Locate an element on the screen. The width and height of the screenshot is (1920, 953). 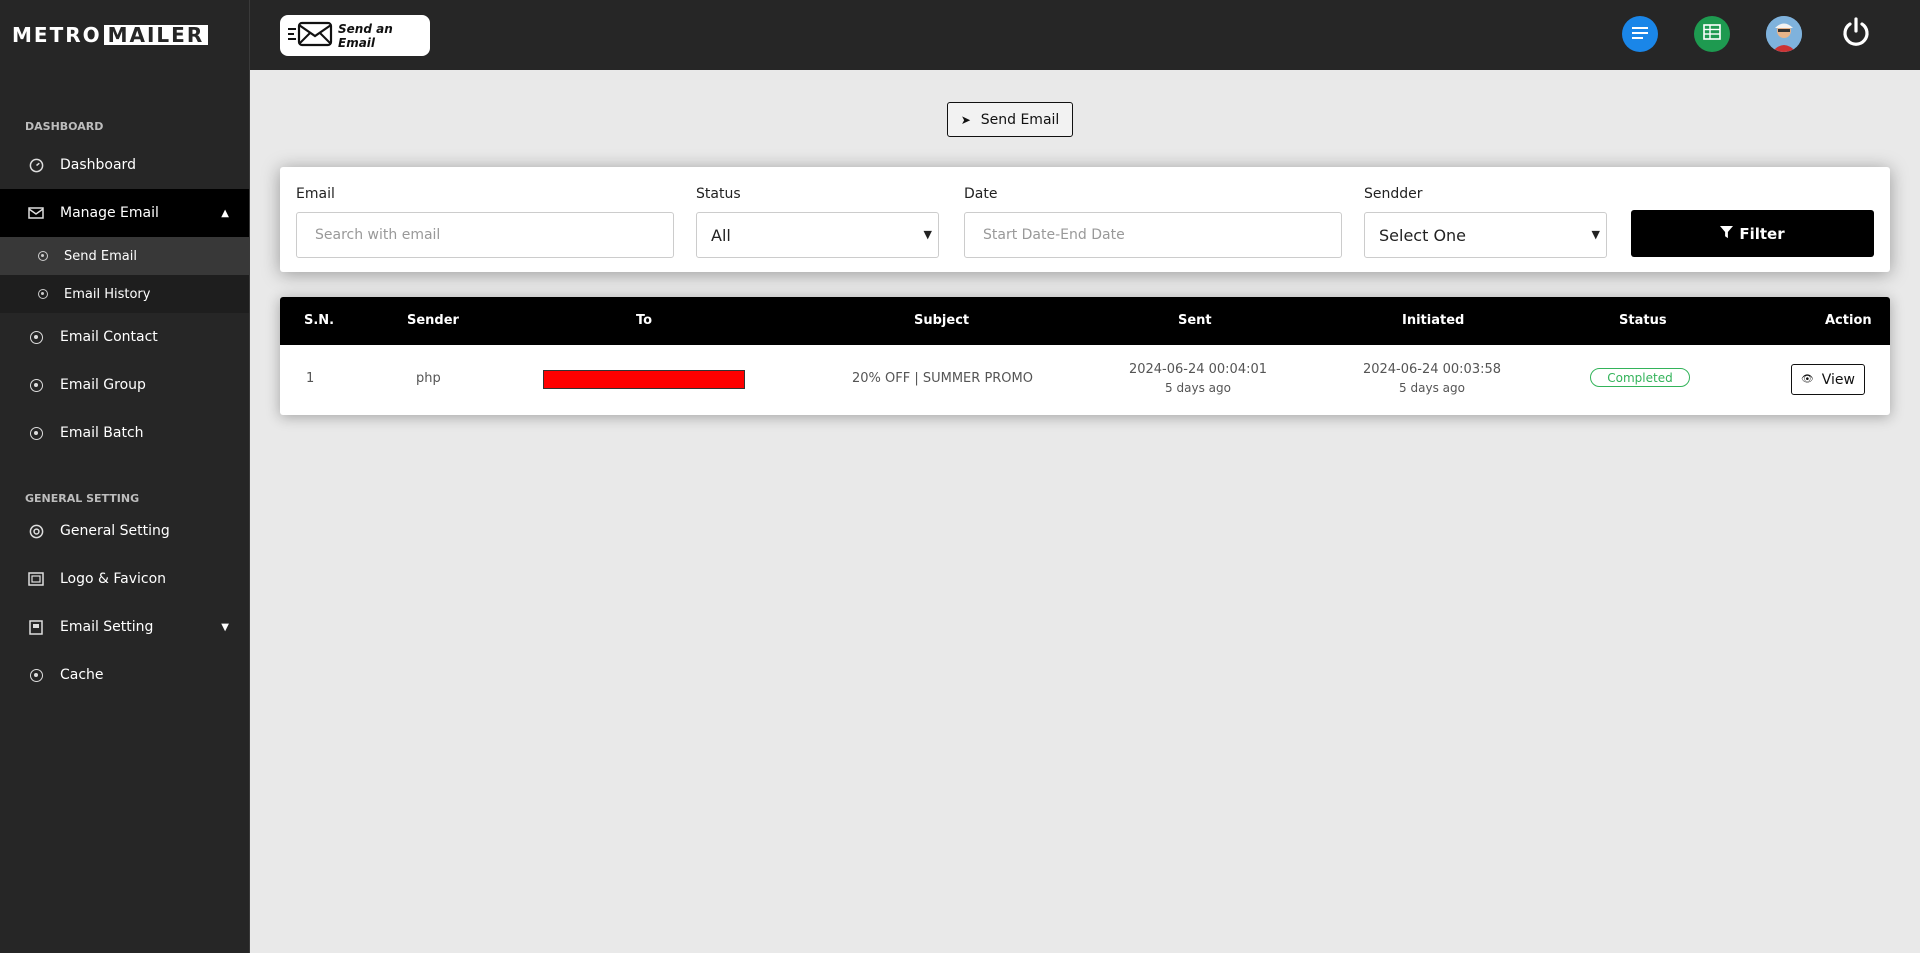
send-arrow-icon: ➤ is located at coordinates (965, 119).